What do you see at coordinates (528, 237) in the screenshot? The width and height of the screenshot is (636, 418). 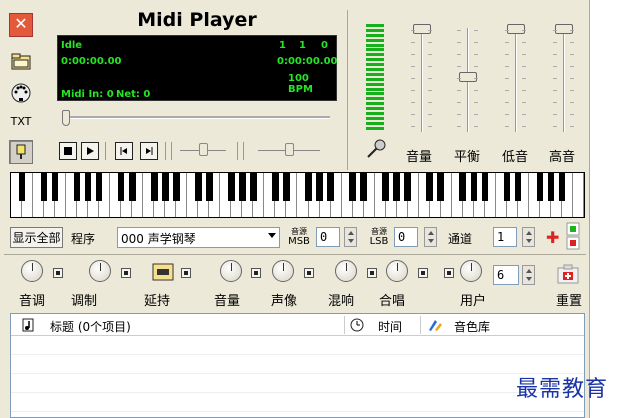 I see `channel-spinner` at bounding box center [528, 237].